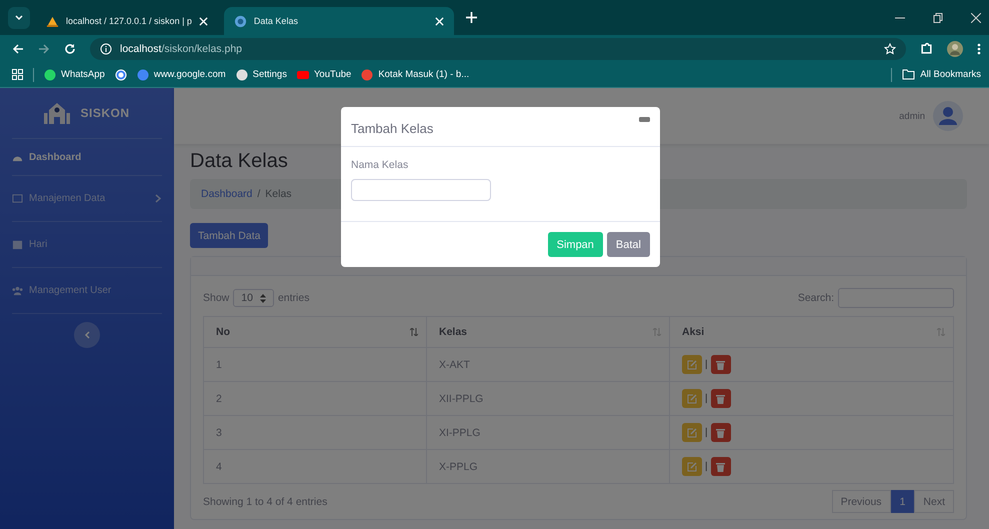 The height and width of the screenshot is (529, 989). Describe the element at coordinates (955, 48) in the screenshot. I see `profile-avatar-icon` at that location.